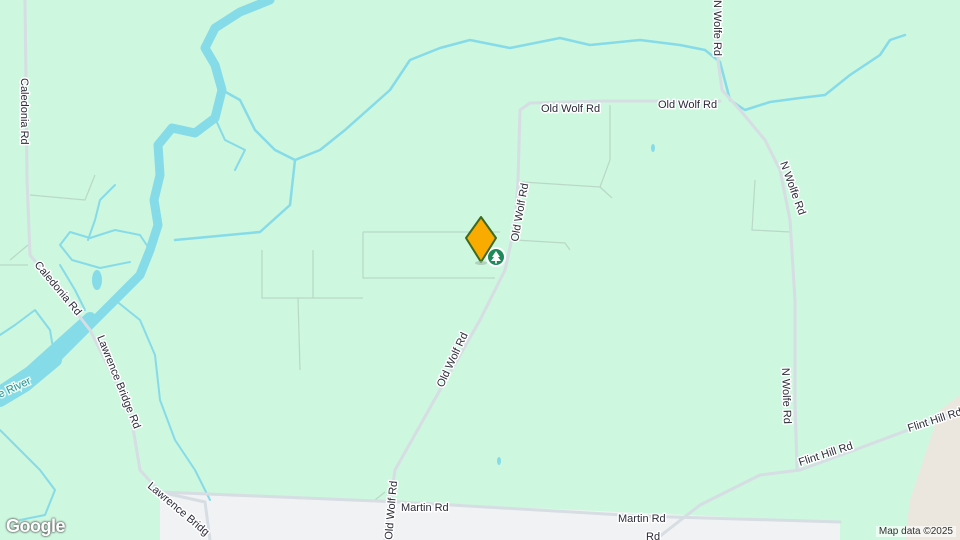  I want to click on road-label-n-wolfe-rd-lower: N Wolfe Rd, so click(786, 396).